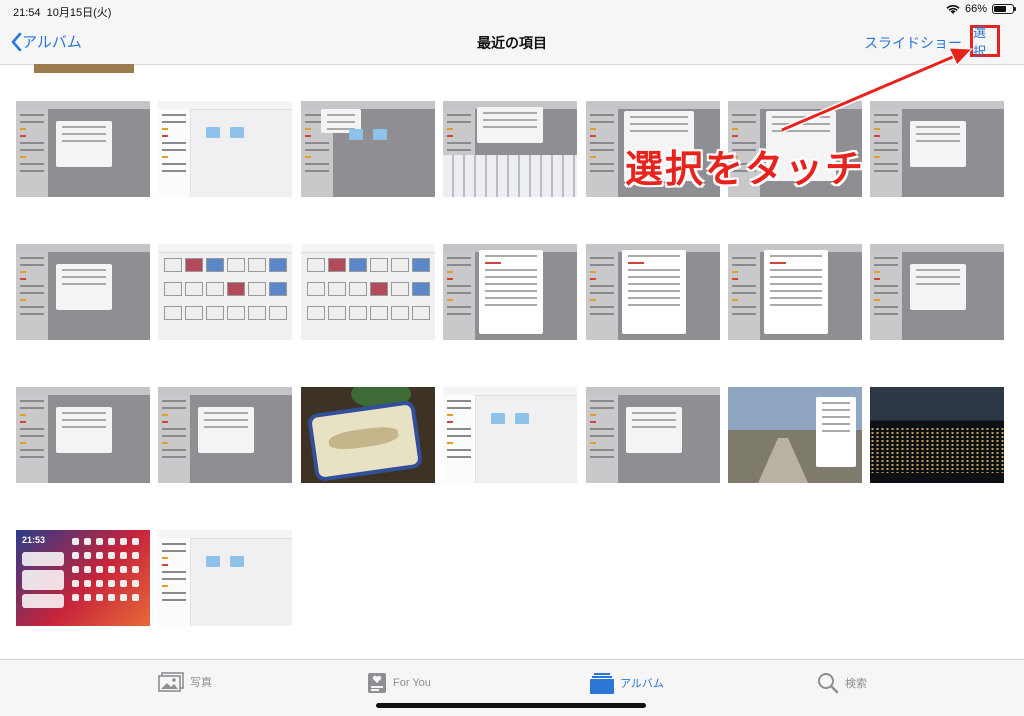  Describe the element at coordinates (83, 578) in the screenshot. I see `photo-thumbnail: 21:53` at that location.